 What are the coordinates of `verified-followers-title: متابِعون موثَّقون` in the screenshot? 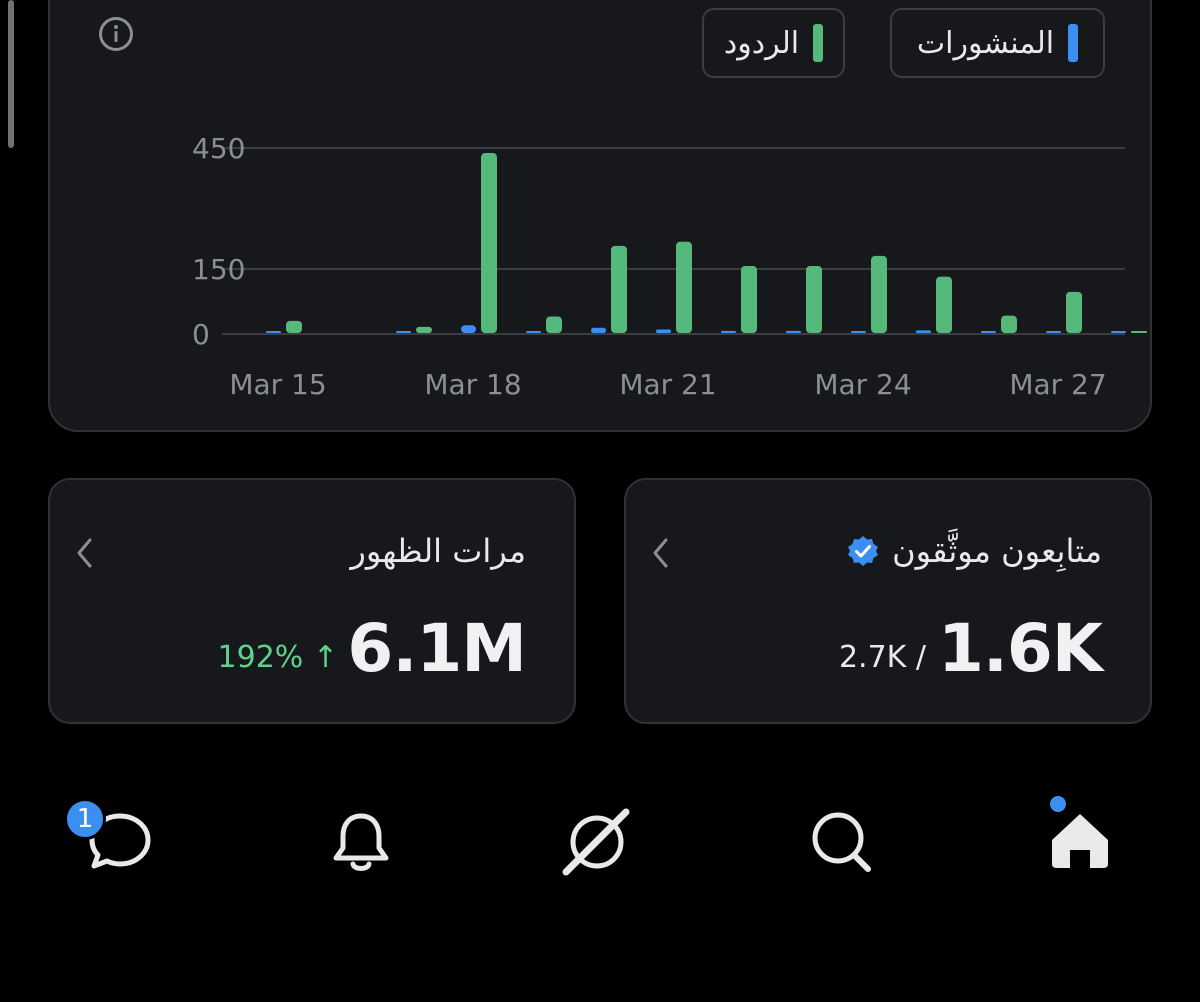 It's located at (974, 551).